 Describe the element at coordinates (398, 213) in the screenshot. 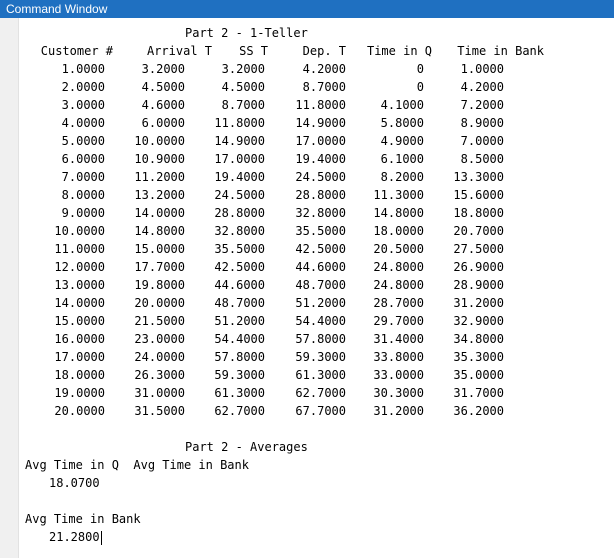

I see `cell-time-in-q: 14.8000` at that location.